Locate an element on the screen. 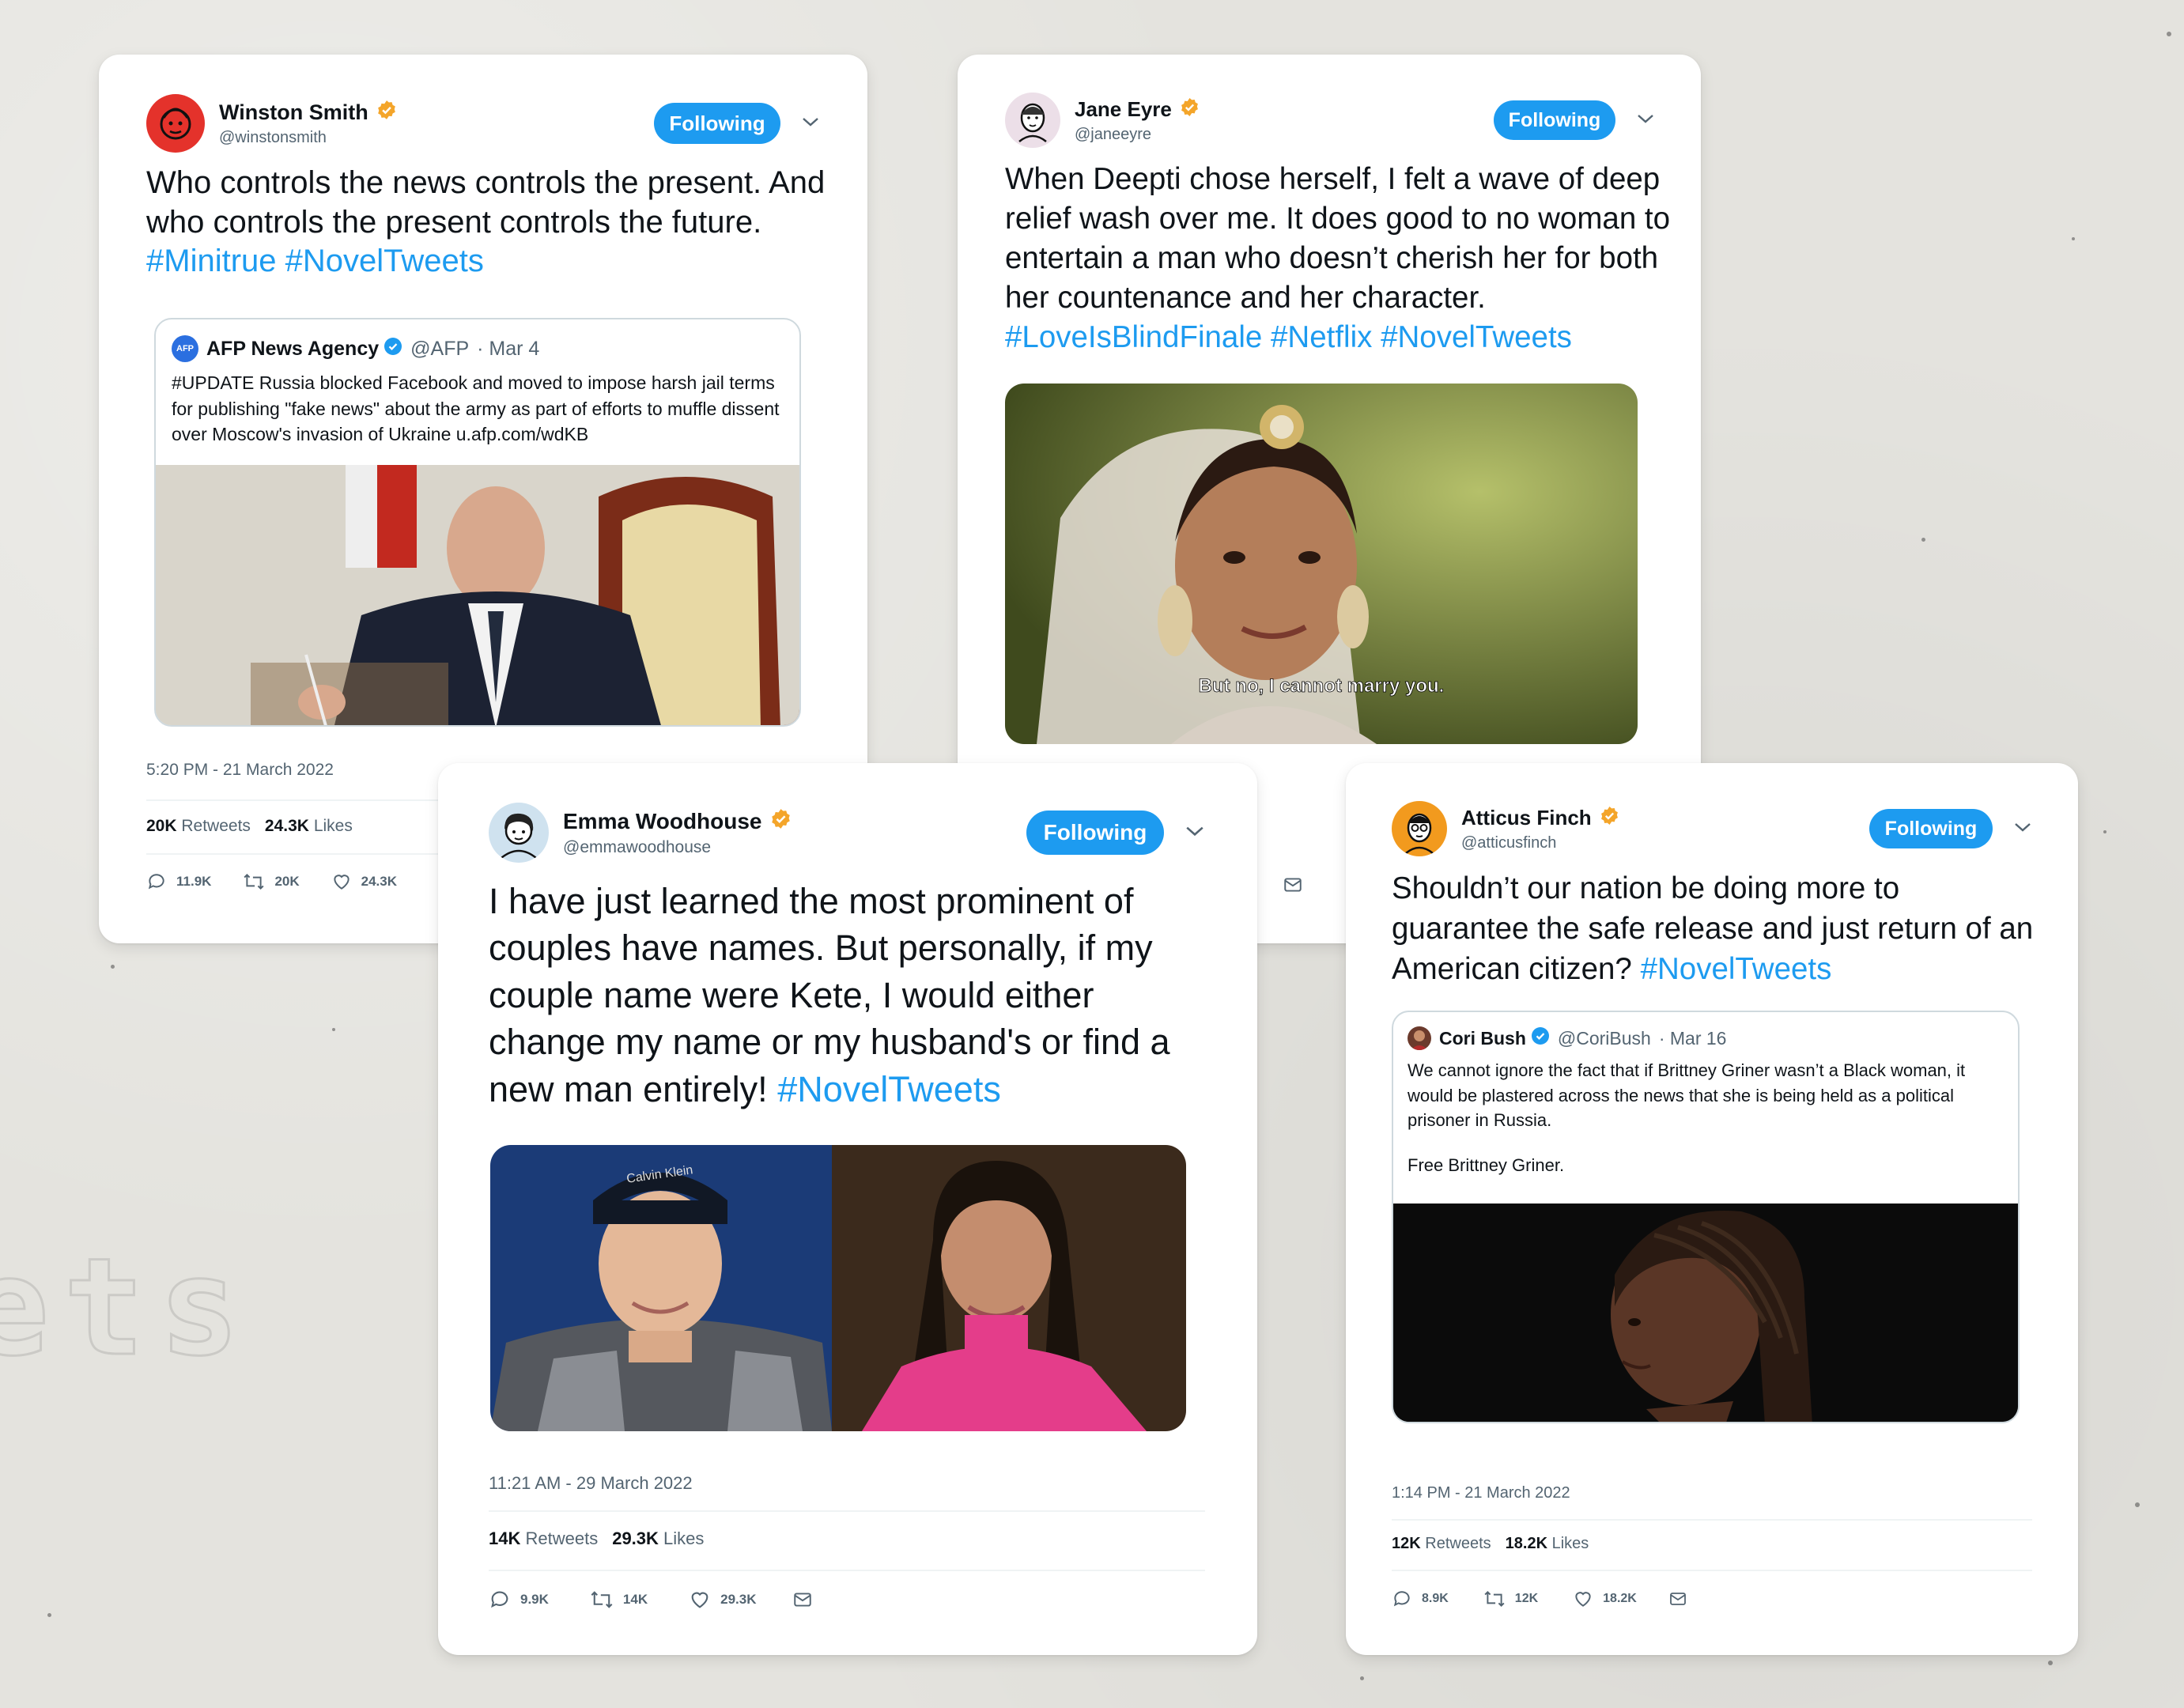  photo-man-signing is located at coordinates (477, 595).